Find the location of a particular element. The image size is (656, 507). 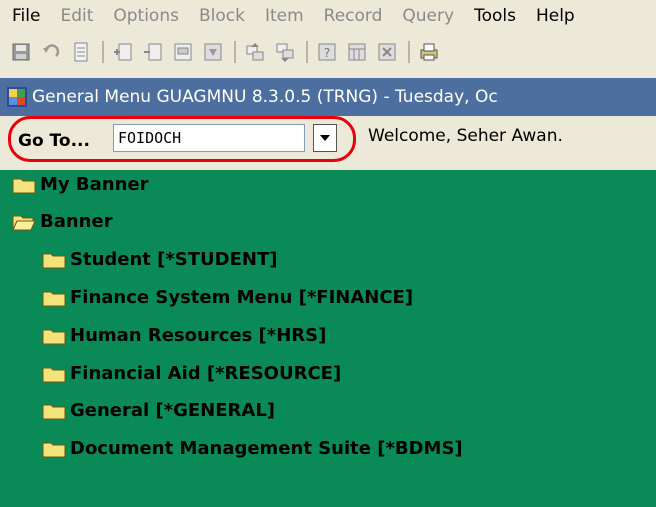

rollback-icon is located at coordinates (51, 52).